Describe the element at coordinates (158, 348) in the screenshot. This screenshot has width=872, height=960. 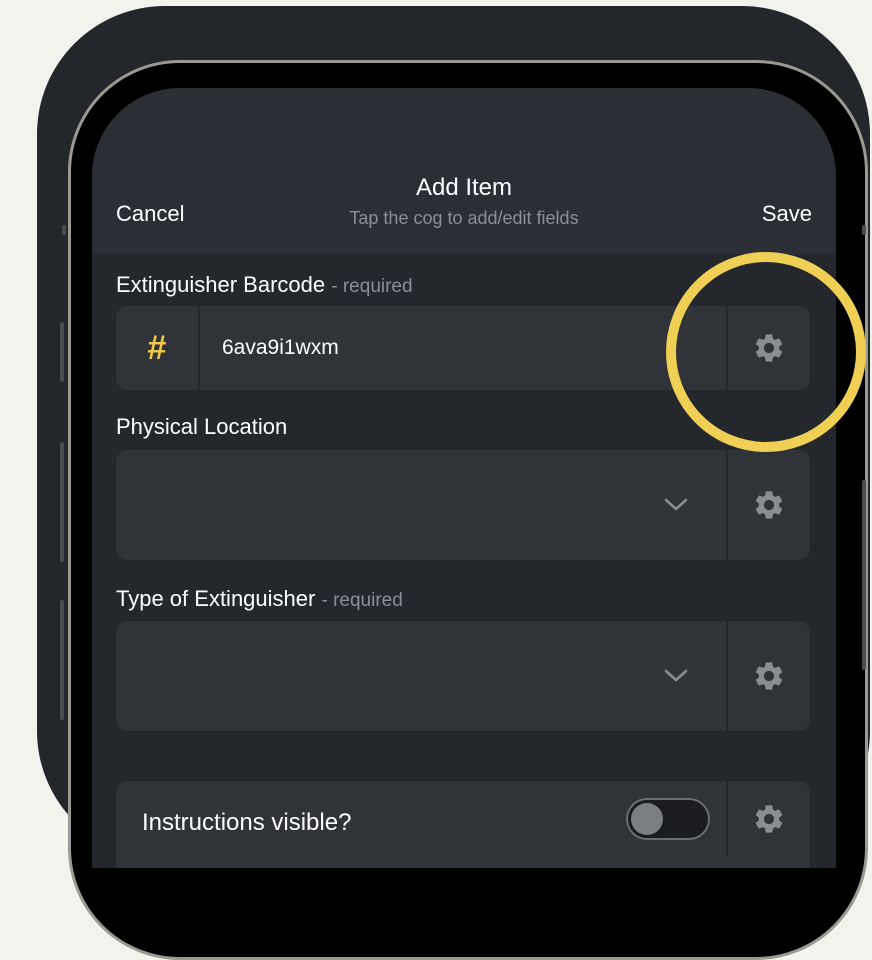
I see `hash-icon: #` at that location.